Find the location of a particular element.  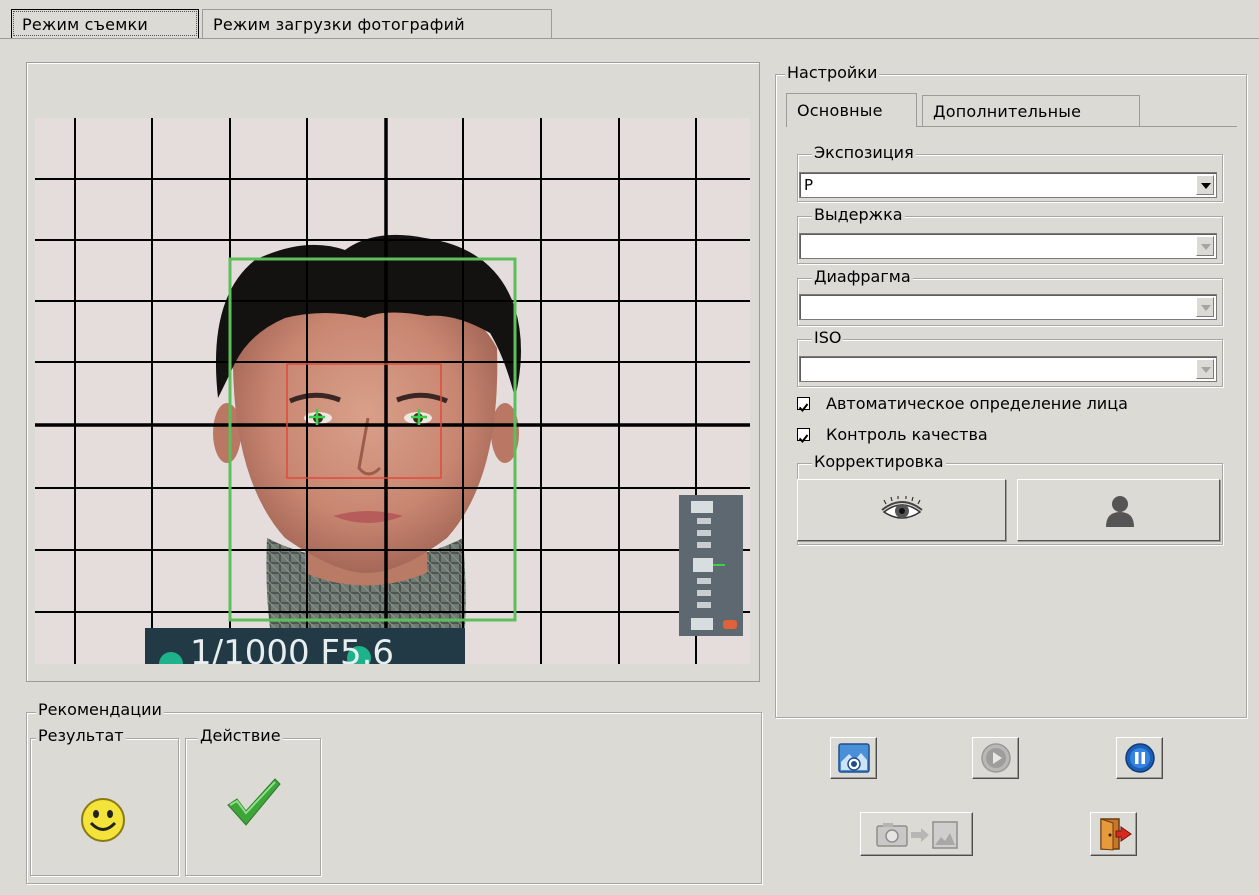

settings-title: Настройки is located at coordinates (832, 72).